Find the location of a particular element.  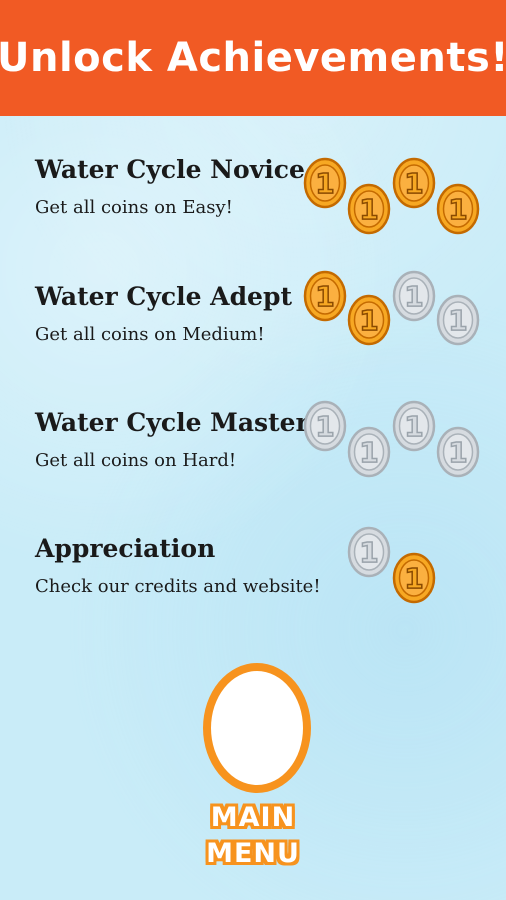

main-menu-button: MAIN MENU is located at coordinates (254, 770).